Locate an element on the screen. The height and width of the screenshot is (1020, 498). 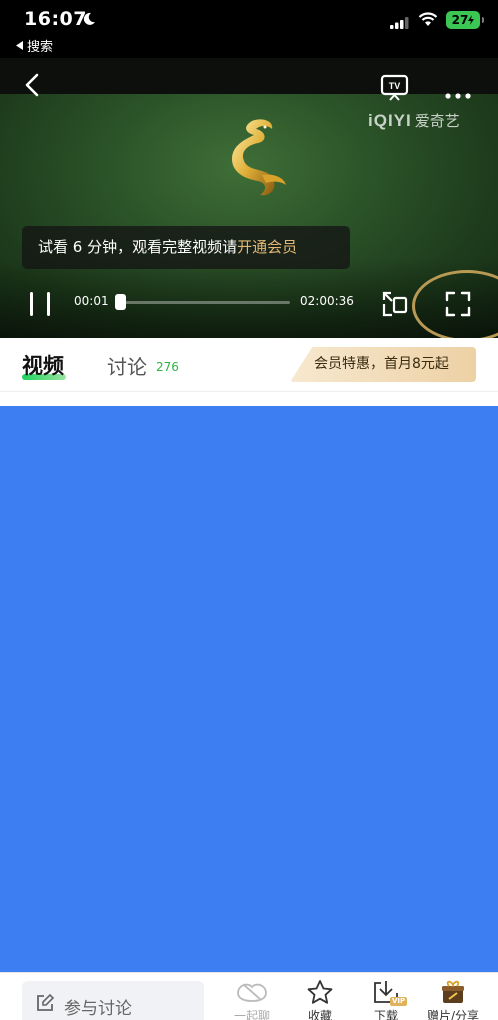
back-to-app-link: 搜索 is located at coordinates (34, 45).